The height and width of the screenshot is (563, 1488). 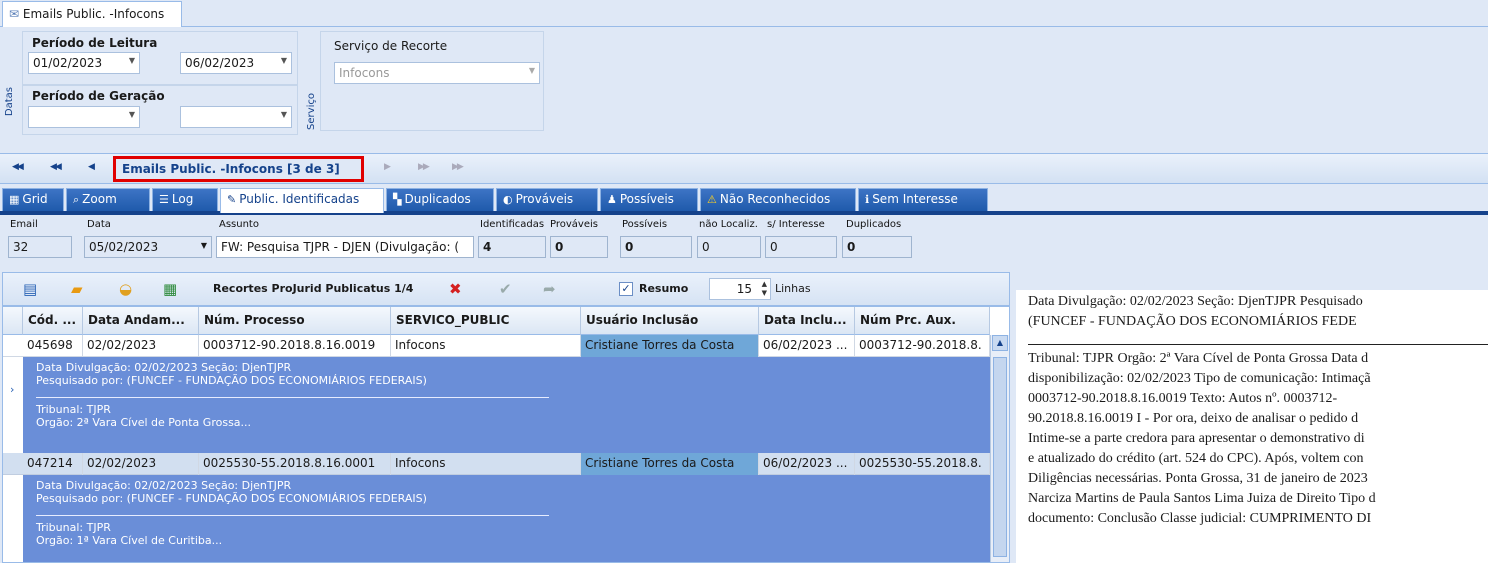 I want to click on excel-icon: ▦, so click(x=170, y=289).